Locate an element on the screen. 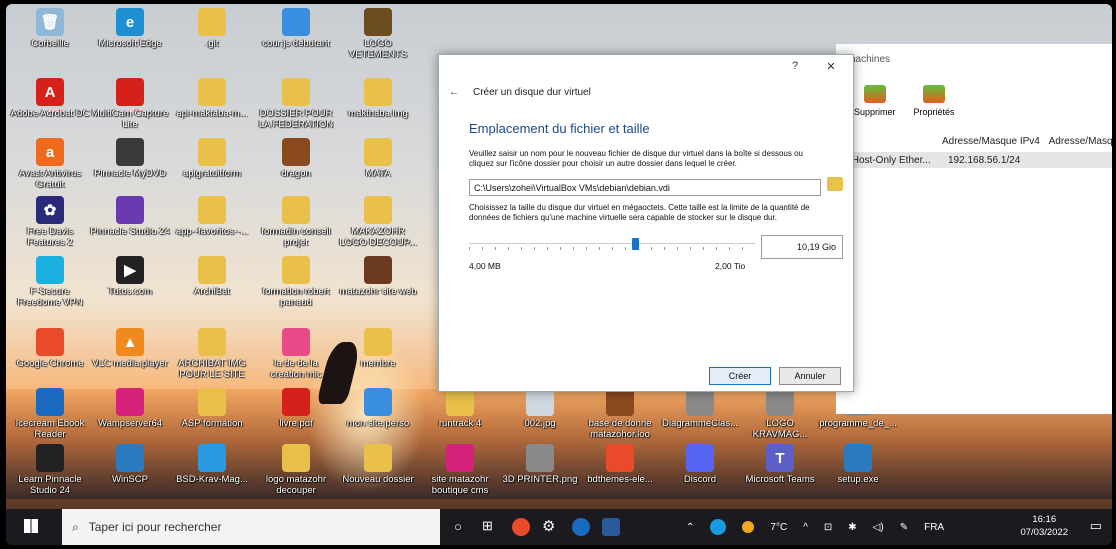  desktop-icon: logo matazohr decouper is located at coordinates (296, 470).